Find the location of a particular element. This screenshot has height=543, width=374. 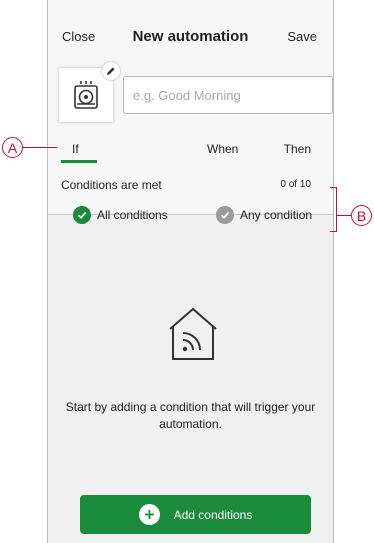

callout-b-bracket is located at coordinates (333, 209).